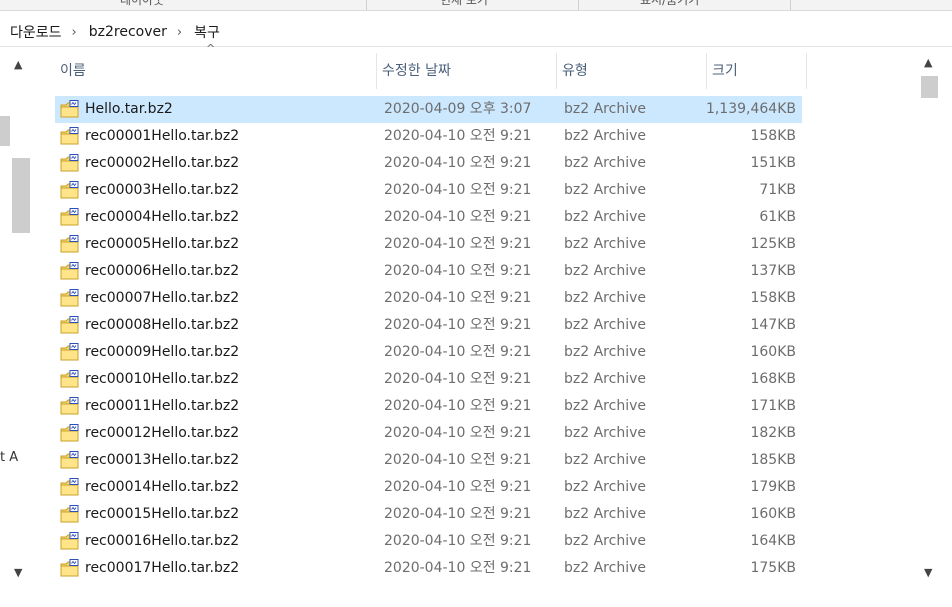  What do you see at coordinates (17, 320) in the screenshot?
I see `nav-pane-scrollbar: ▲ t A ▼` at bounding box center [17, 320].